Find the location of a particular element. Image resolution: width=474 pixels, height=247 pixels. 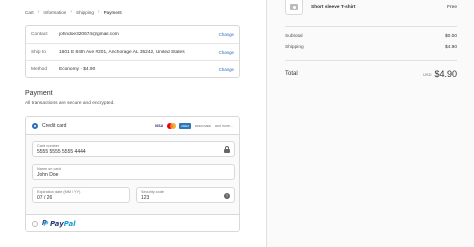

review-label: Method is located at coordinates (39, 69).